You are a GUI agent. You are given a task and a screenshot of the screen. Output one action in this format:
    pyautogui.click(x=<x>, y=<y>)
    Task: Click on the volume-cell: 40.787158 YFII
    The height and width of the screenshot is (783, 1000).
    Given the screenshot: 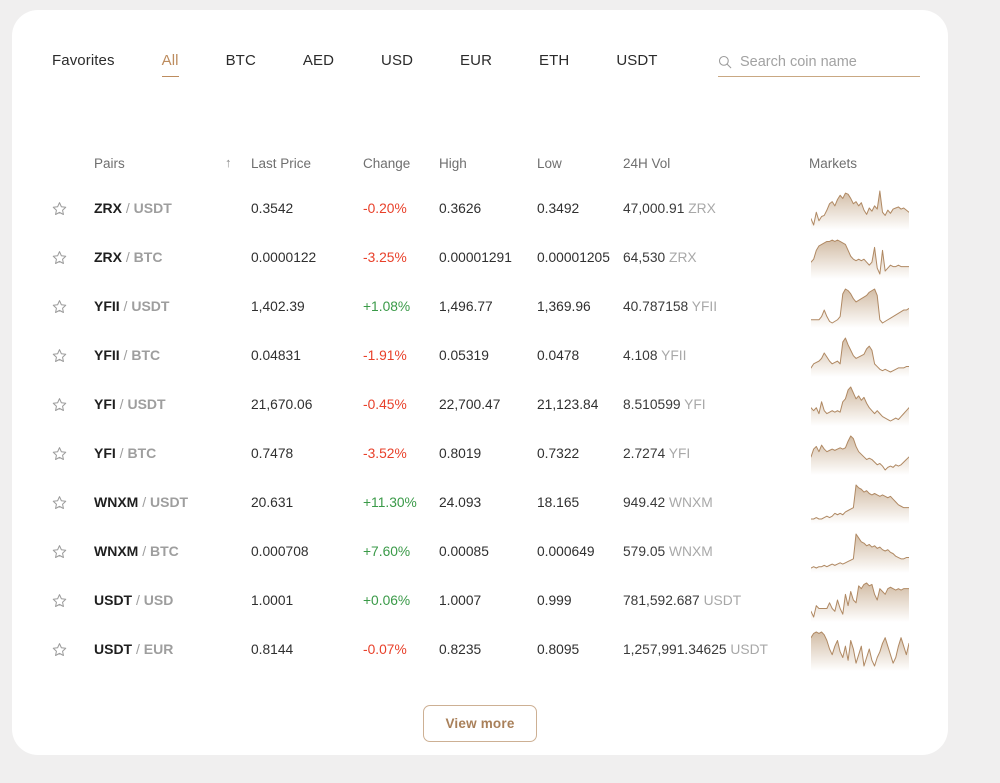 What is the action you would take?
    pyautogui.click(x=716, y=306)
    